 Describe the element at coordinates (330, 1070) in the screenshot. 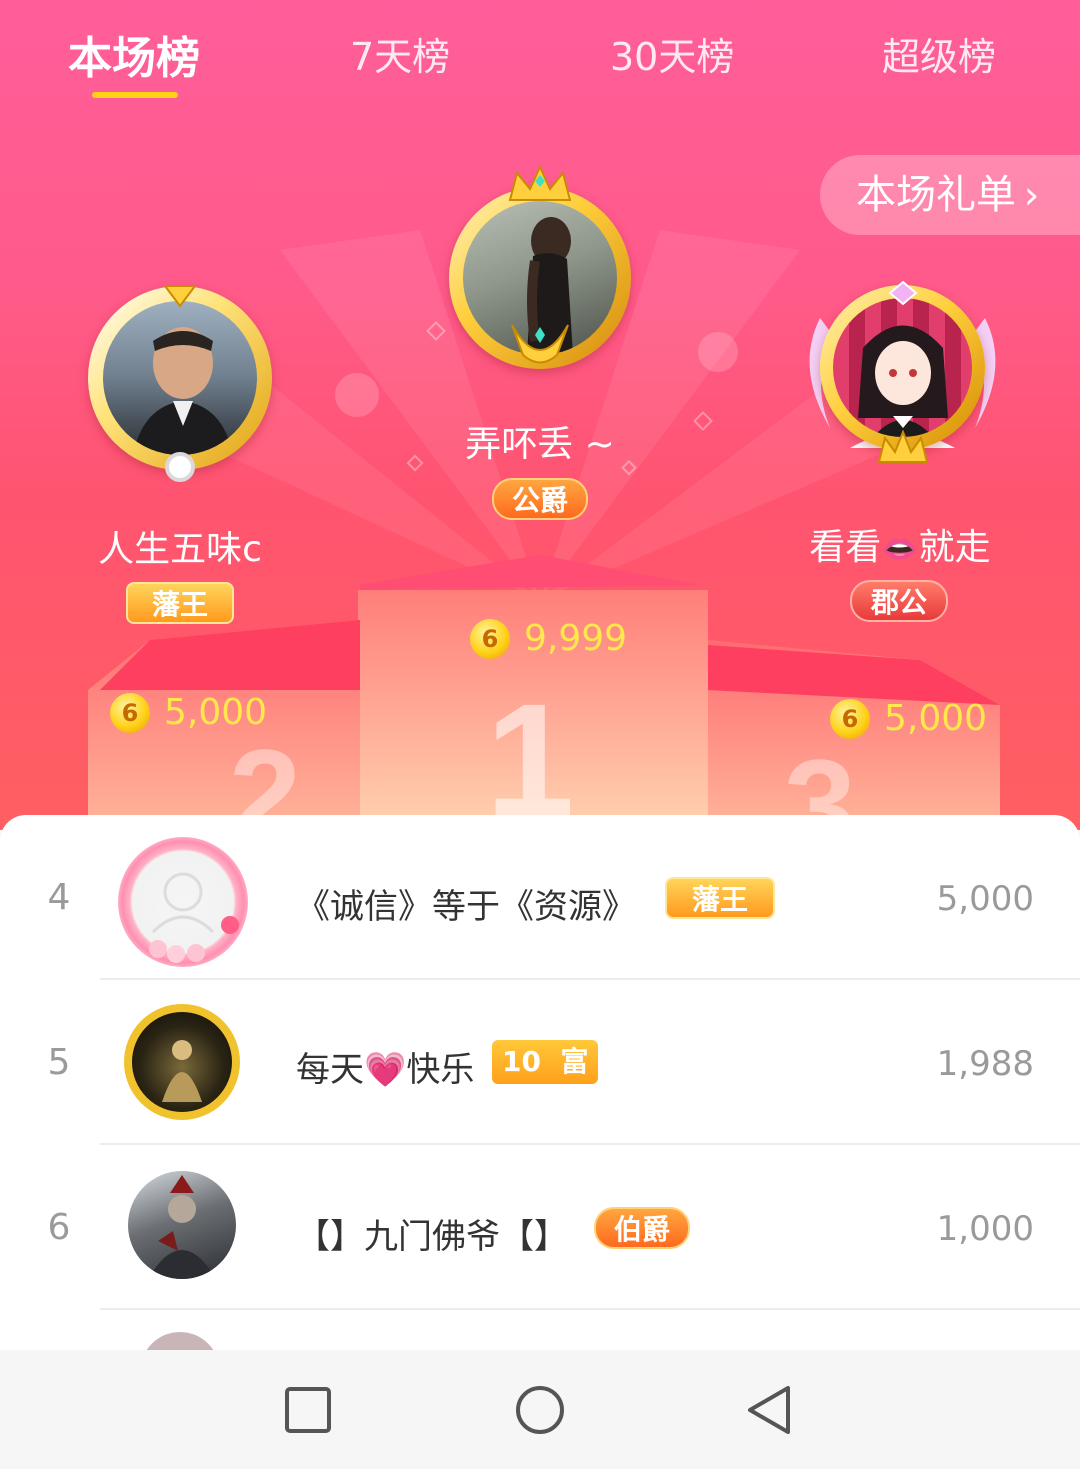

I see `name-text: 每天` at that location.